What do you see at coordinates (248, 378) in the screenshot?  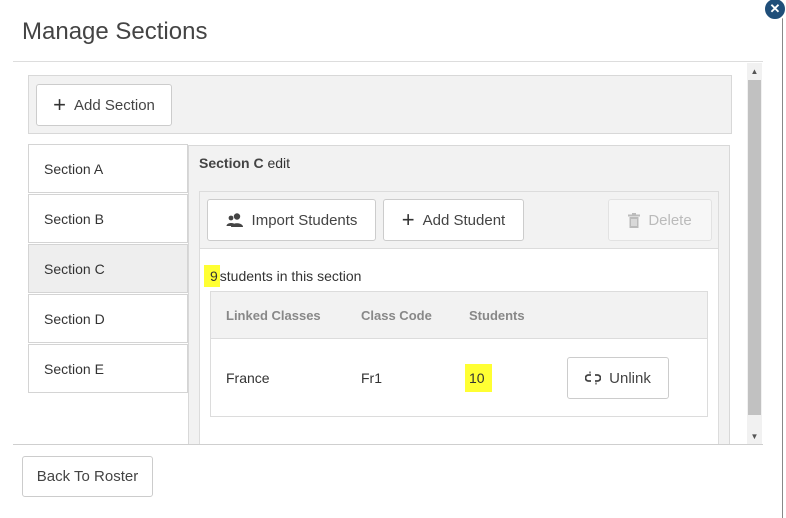 I see `row-class-name: France` at bounding box center [248, 378].